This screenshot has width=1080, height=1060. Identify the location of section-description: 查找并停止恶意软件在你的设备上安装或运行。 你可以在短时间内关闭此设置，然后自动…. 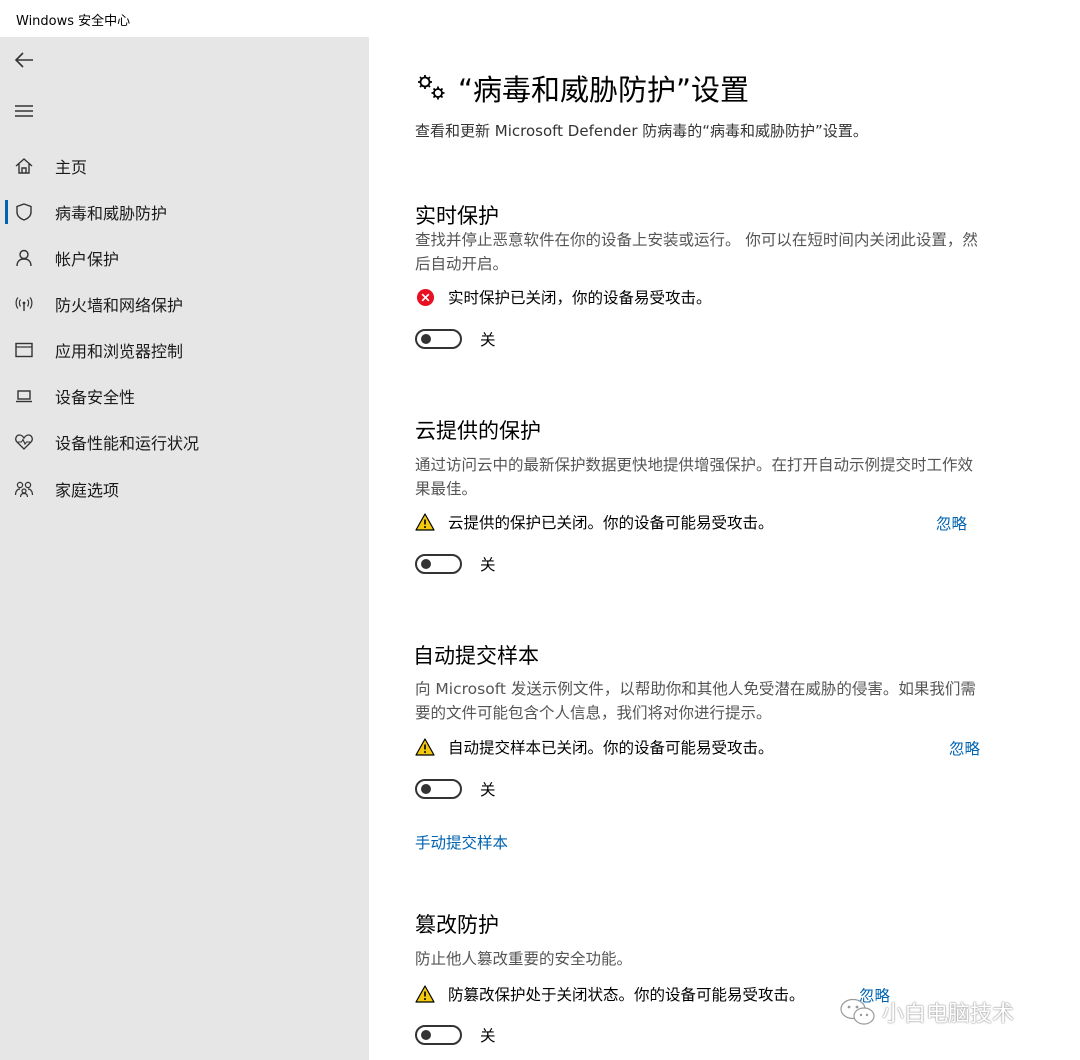
(696, 252).